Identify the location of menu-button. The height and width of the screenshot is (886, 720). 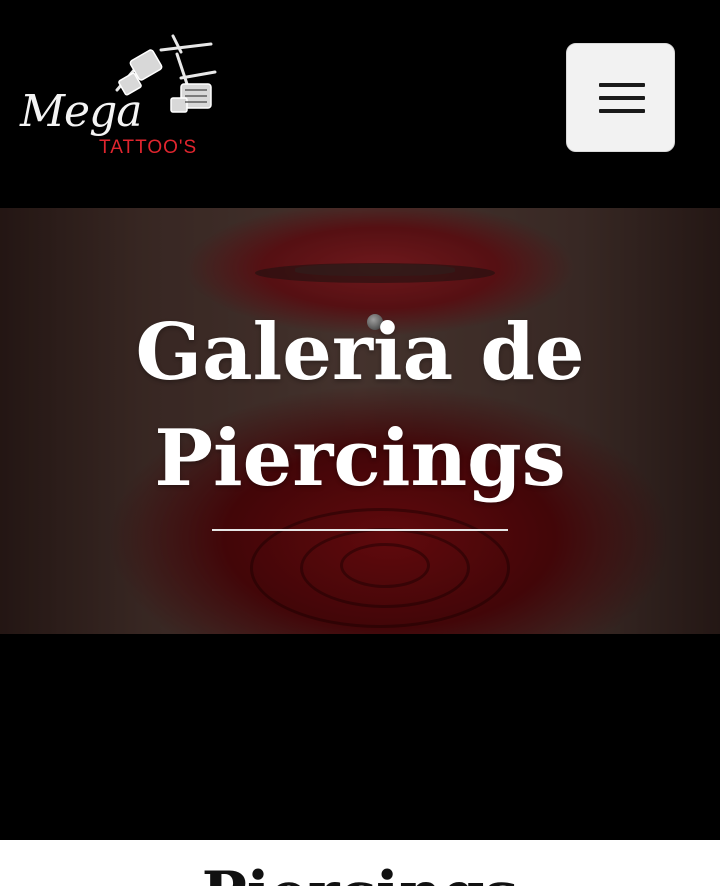
(620, 97).